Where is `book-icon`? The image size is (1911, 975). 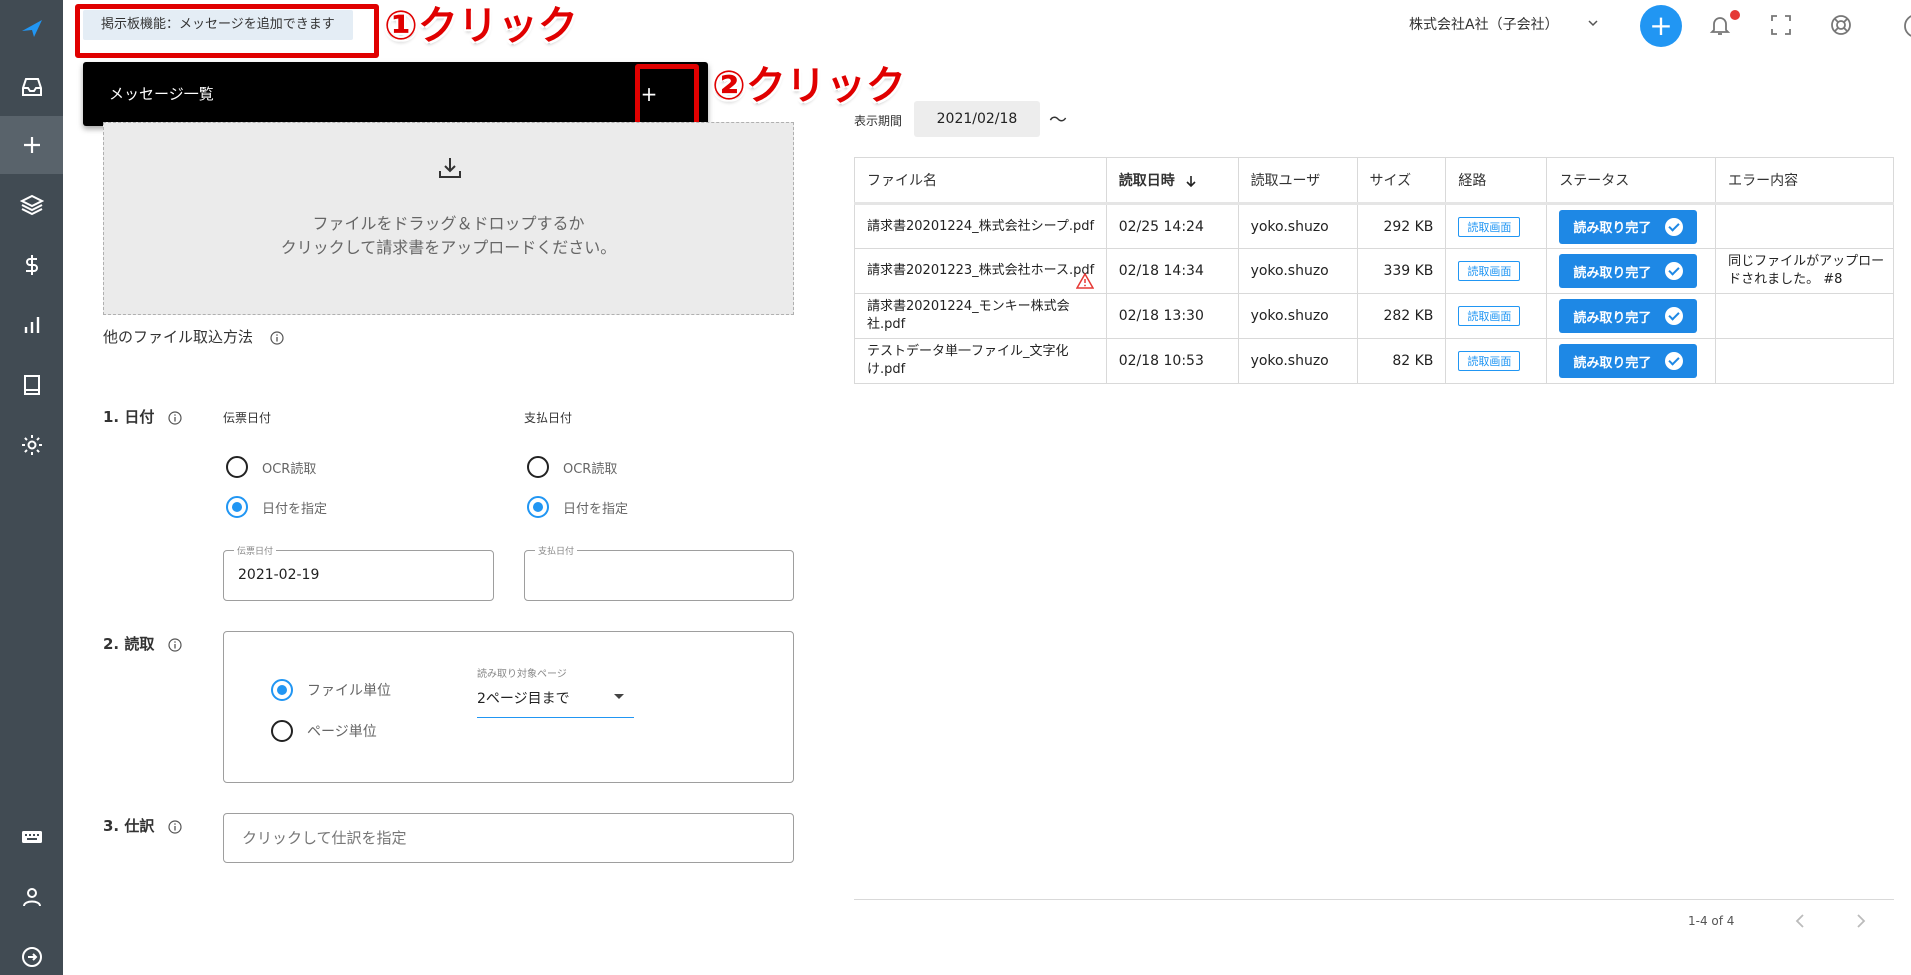 book-icon is located at coordinates (31, 385).